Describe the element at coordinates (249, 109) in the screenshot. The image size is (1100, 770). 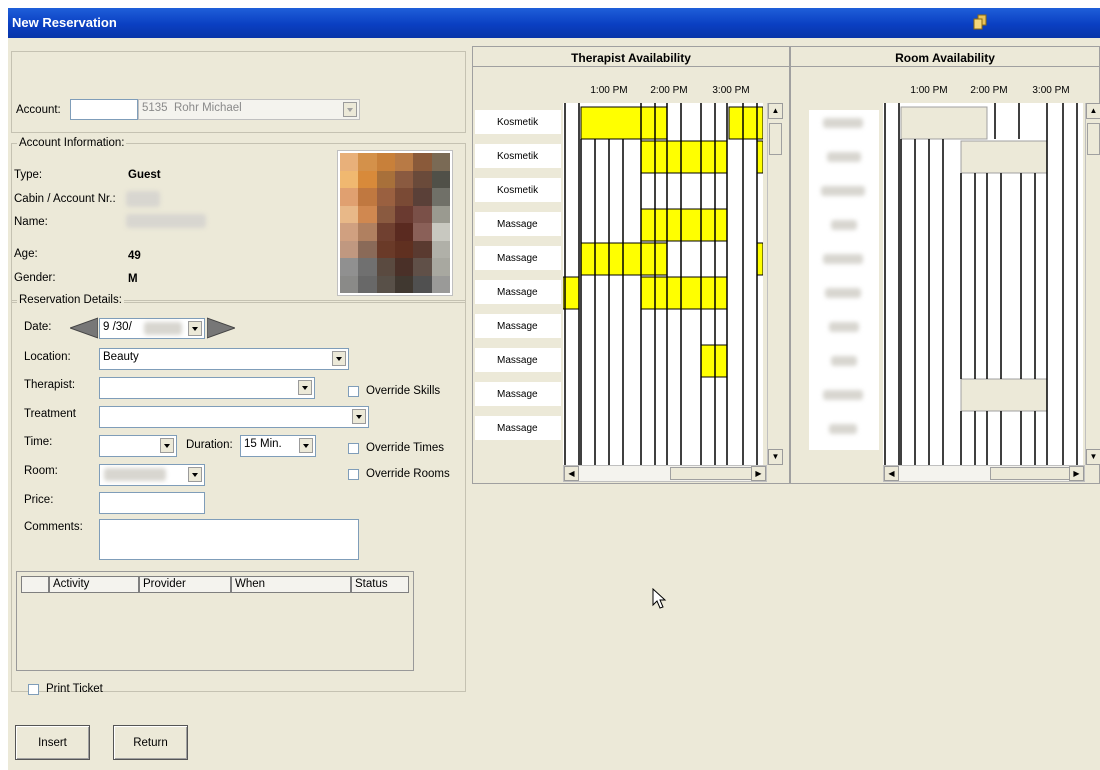
I see `account-combo: 5135 Rohr Michael` at that location.